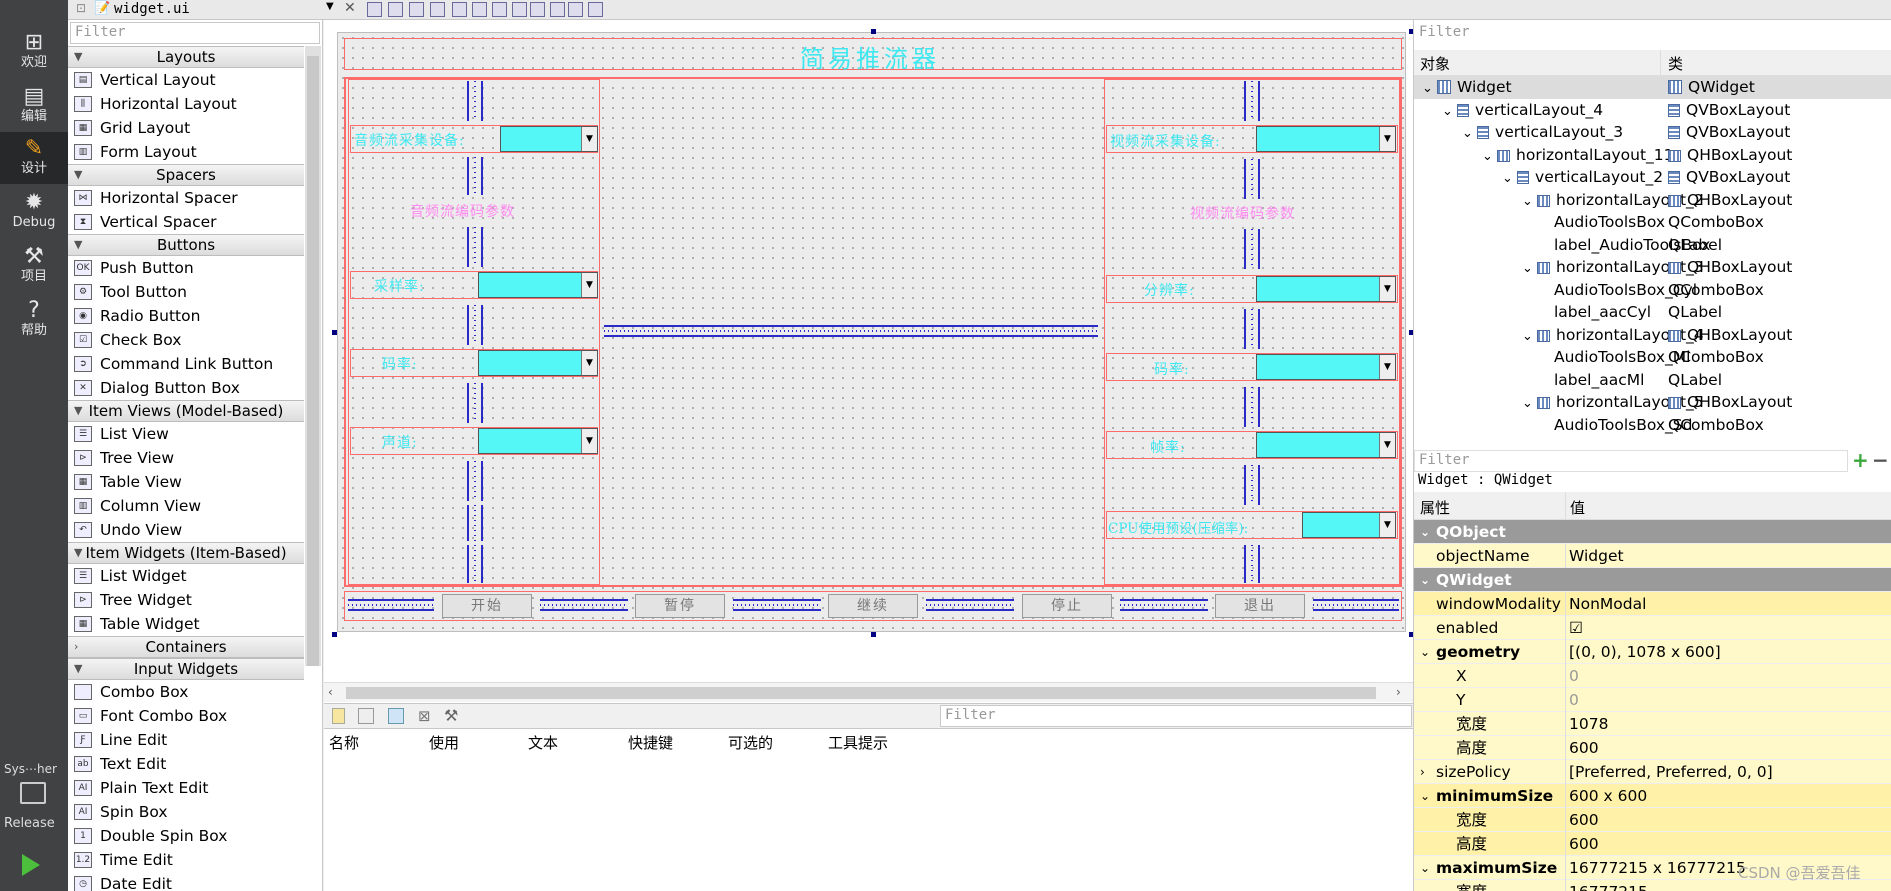  Describe the element at coordinates (186, 788) in the screenshot. I see `widget-item: AI Plain Text Edit` at that location.